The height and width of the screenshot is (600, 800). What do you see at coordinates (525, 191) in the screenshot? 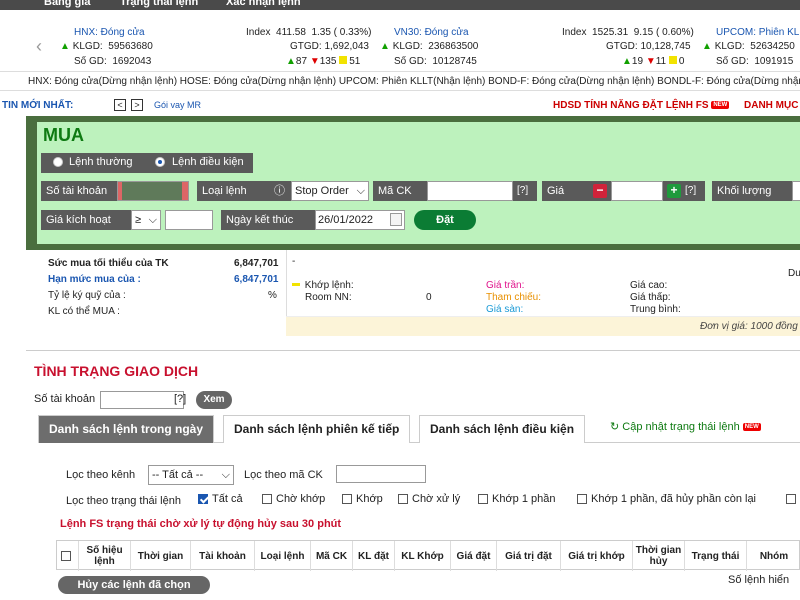
I see `symbol-help-link: [?]` at bounding box center [525, 191].